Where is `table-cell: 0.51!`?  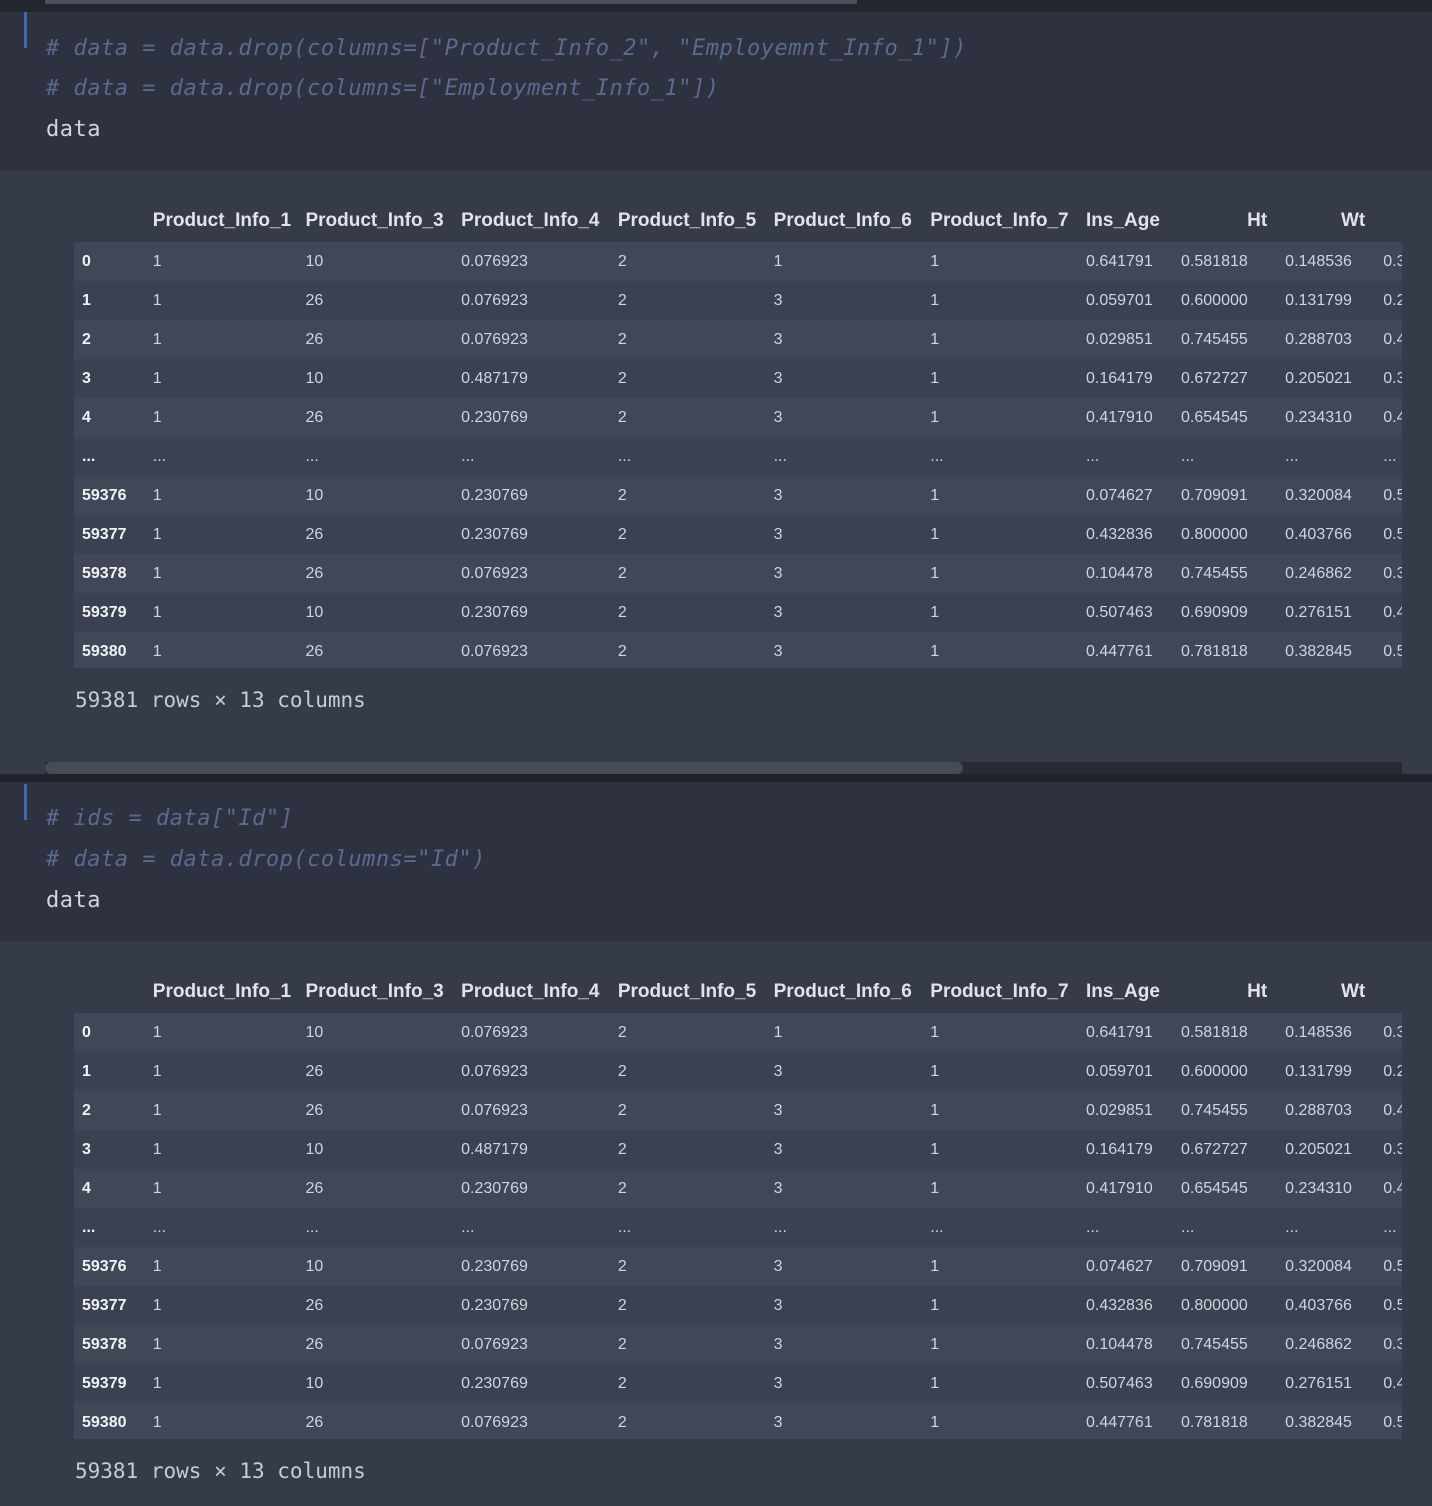 table-cell: 0.51! is located at coordinates (1392, 495).